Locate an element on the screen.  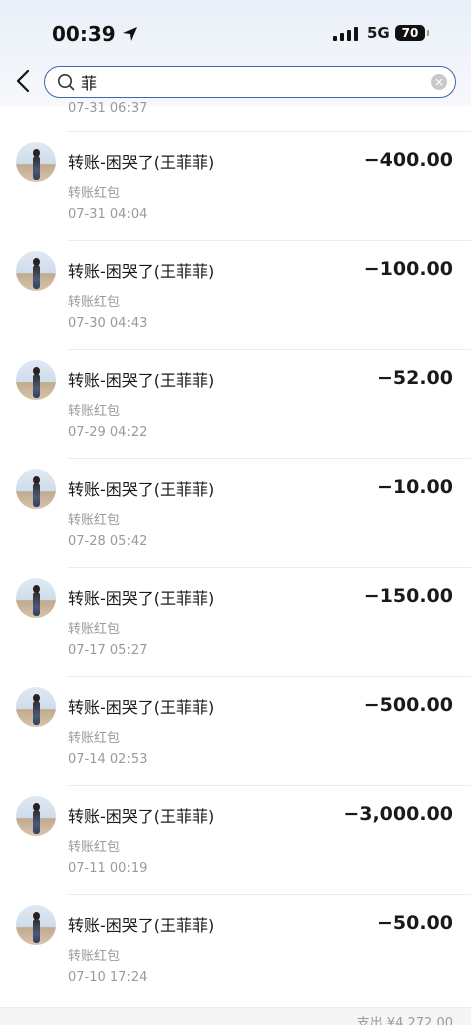
transaction-row: 转账-困哭了(王菲菲) 转账红包 07-17 05:27 −150.00 is located at coordinates (235, 621).